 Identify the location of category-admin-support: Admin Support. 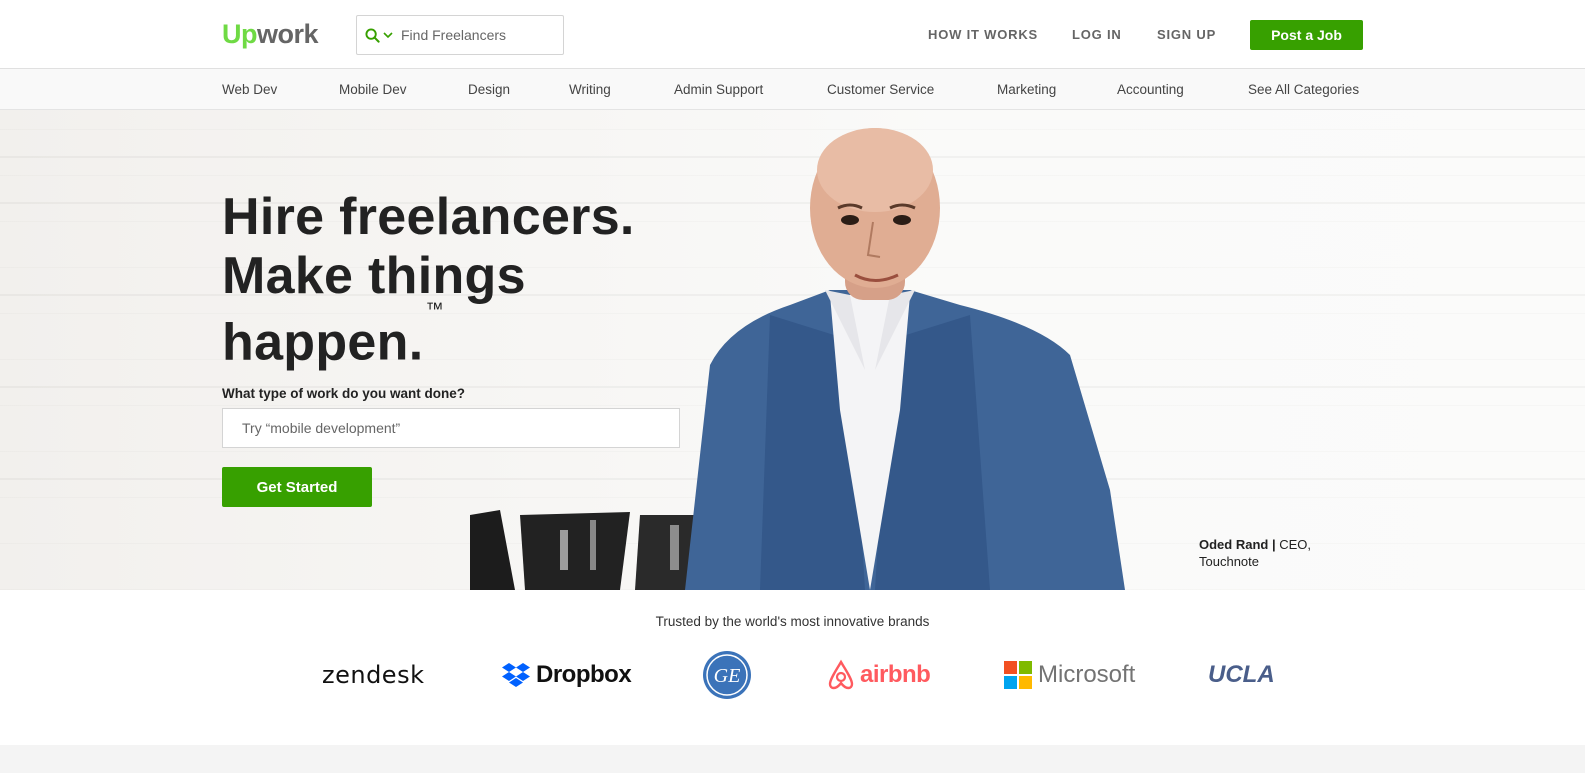
(718, 89).